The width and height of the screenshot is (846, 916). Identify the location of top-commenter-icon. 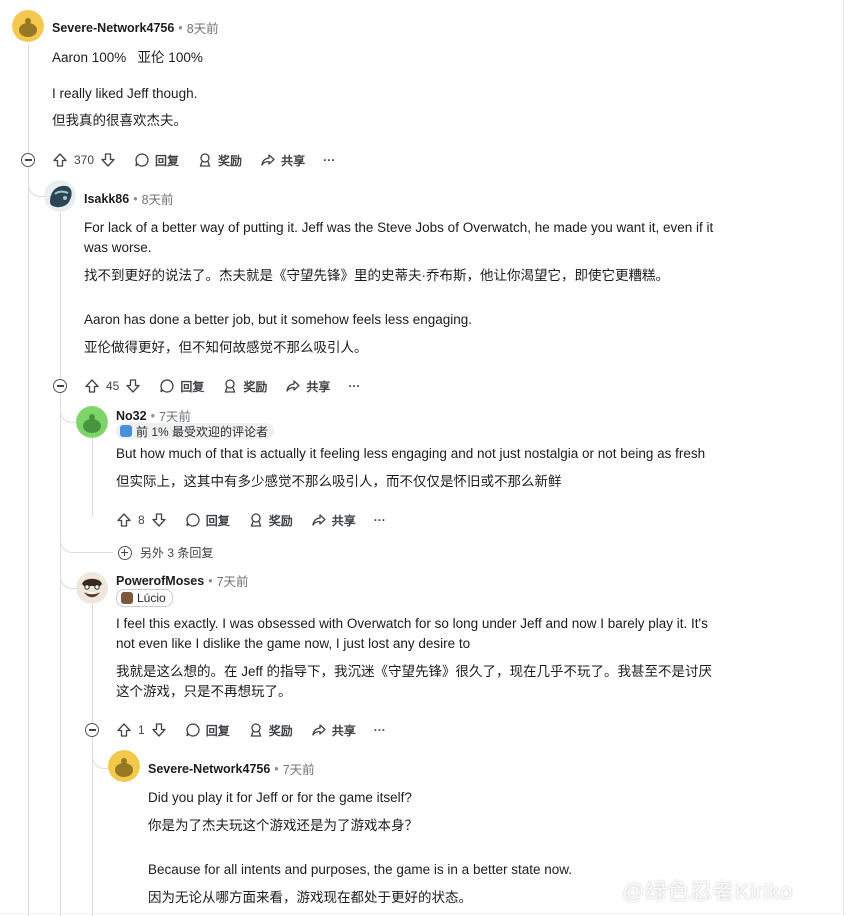
(126, 431).